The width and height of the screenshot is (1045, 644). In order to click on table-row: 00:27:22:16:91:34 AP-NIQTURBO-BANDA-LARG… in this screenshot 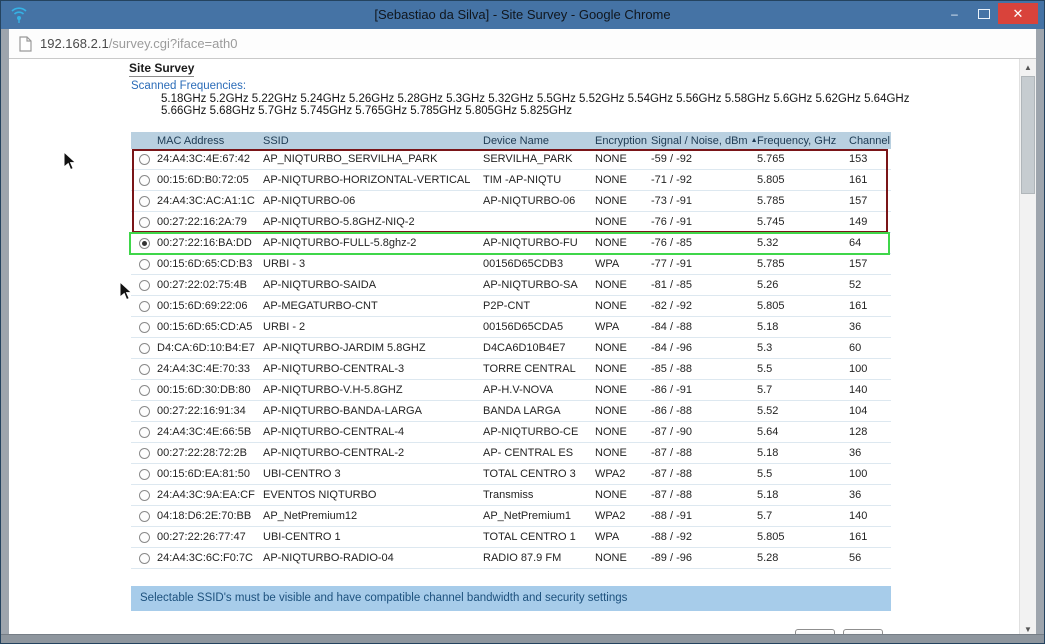, I will do `click(511, 411)`.